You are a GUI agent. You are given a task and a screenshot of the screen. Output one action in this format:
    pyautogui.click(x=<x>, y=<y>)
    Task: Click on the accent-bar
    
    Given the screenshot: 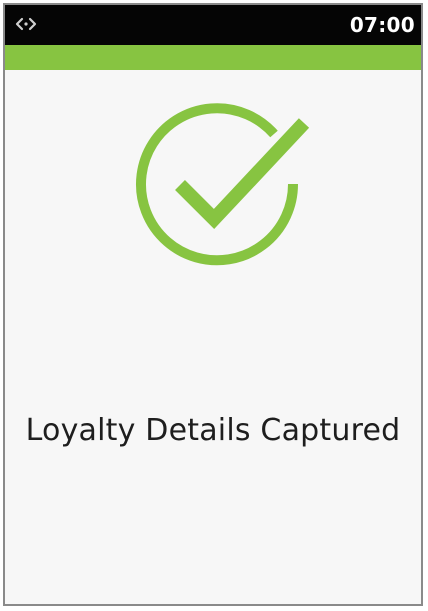 What is the action you would take?
    pyautogui.click(x=213, y=57)
    